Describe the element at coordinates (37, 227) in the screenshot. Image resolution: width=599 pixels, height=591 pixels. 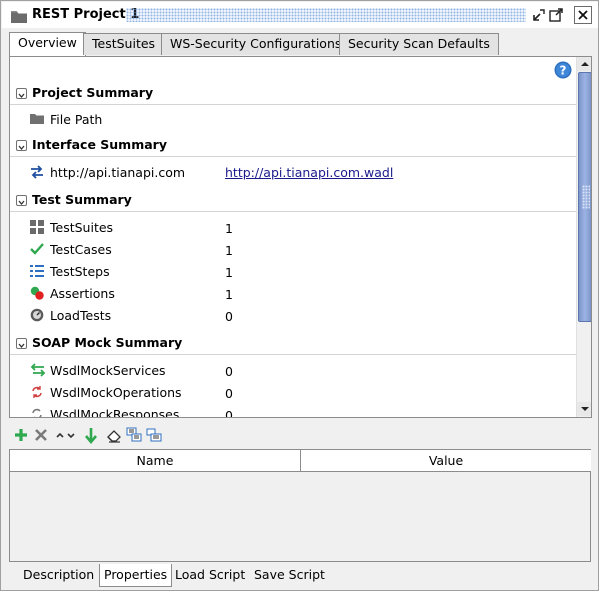
I see `grid-icon` at that location.